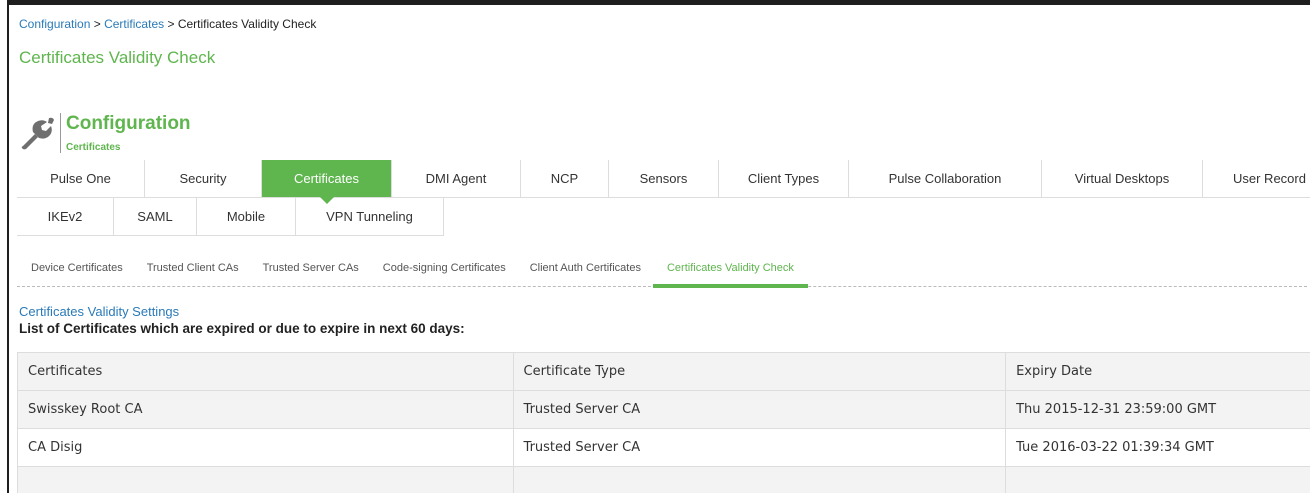 This screenshot has width=1310, height=493. What do you see at coordinates (1122, 179) in the screenshot?
I see `tab-virtual-desktops: Virtual Desktops` at bounding box center [1122, 179].